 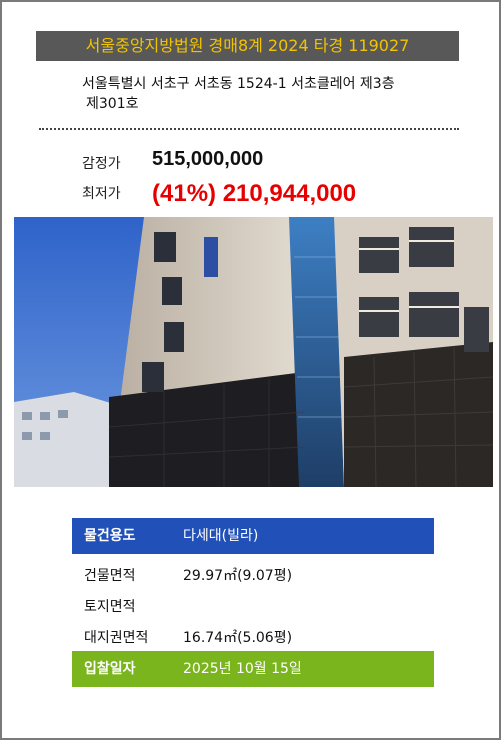 I want to click on bid-date-row: 입찰일자 2025년 10월 15일, so click(x=253, y=669).